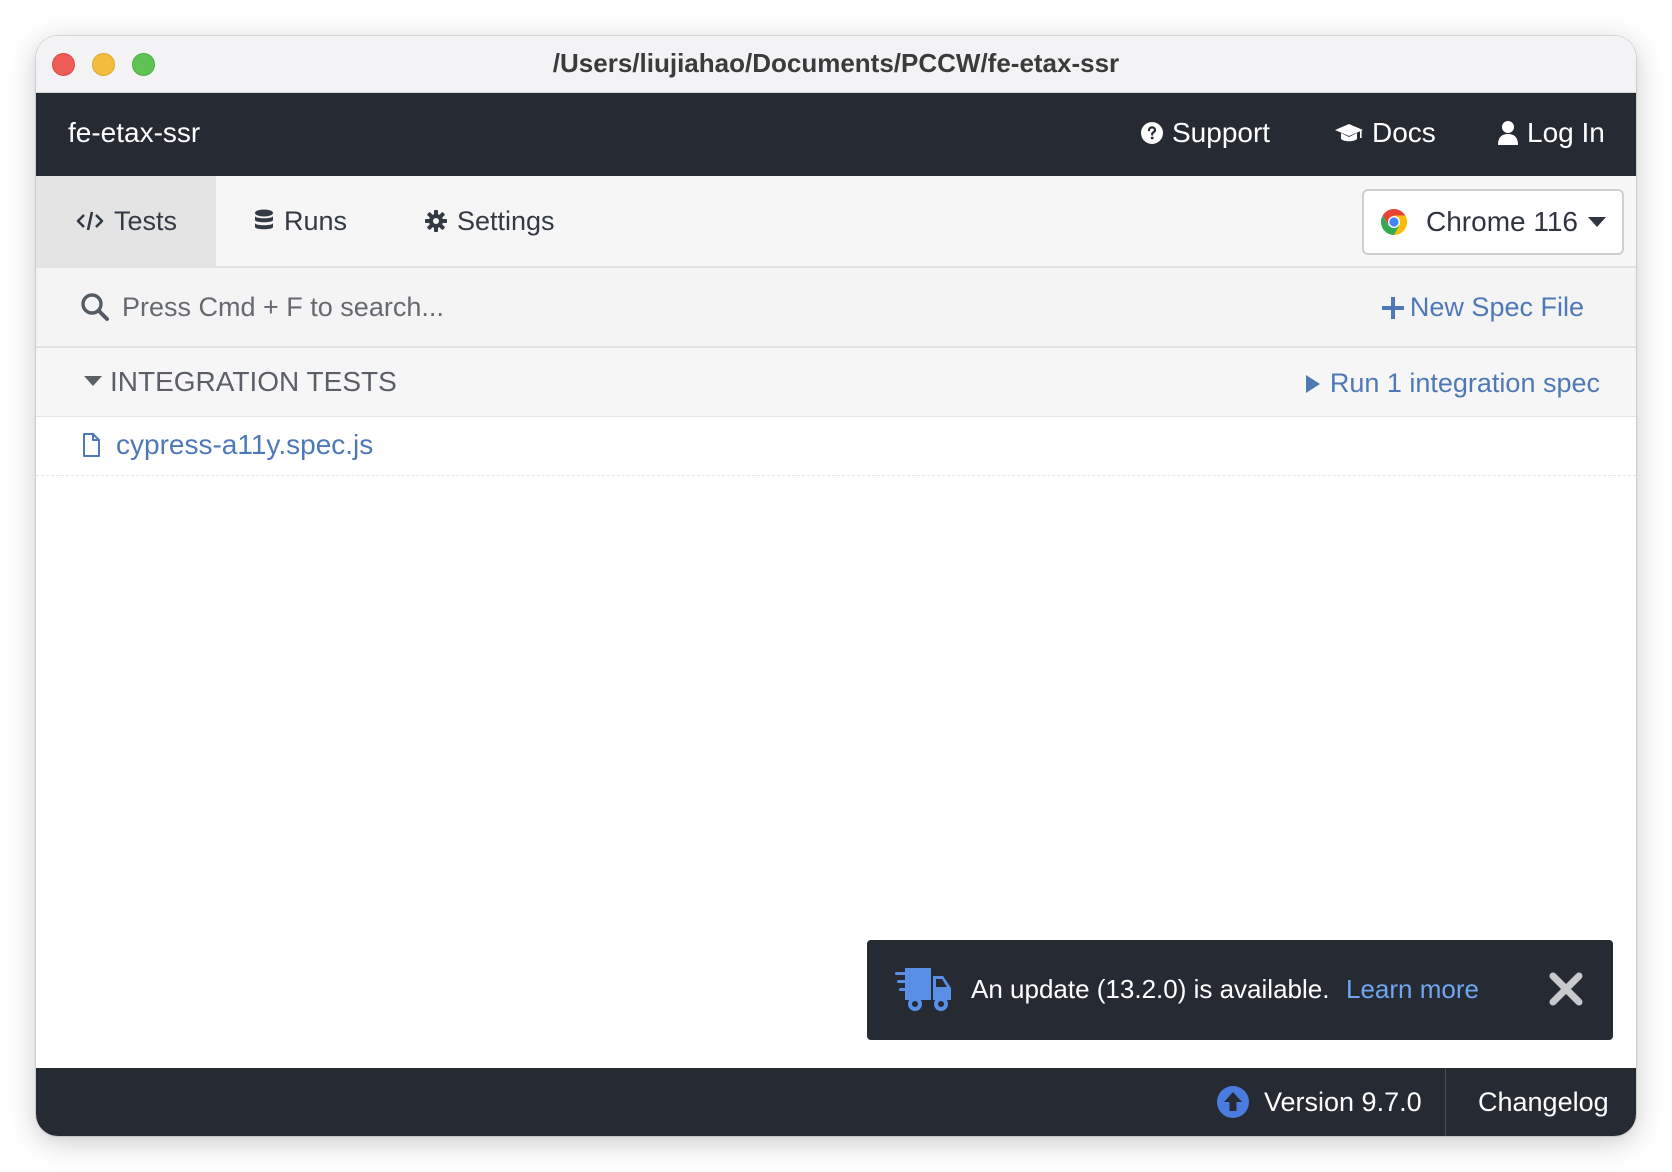 The image size is (1672, 1172). Describe the element at coordinates (316, 220) in the screenshot. I see `tab-runs-label: Runs` at that location.